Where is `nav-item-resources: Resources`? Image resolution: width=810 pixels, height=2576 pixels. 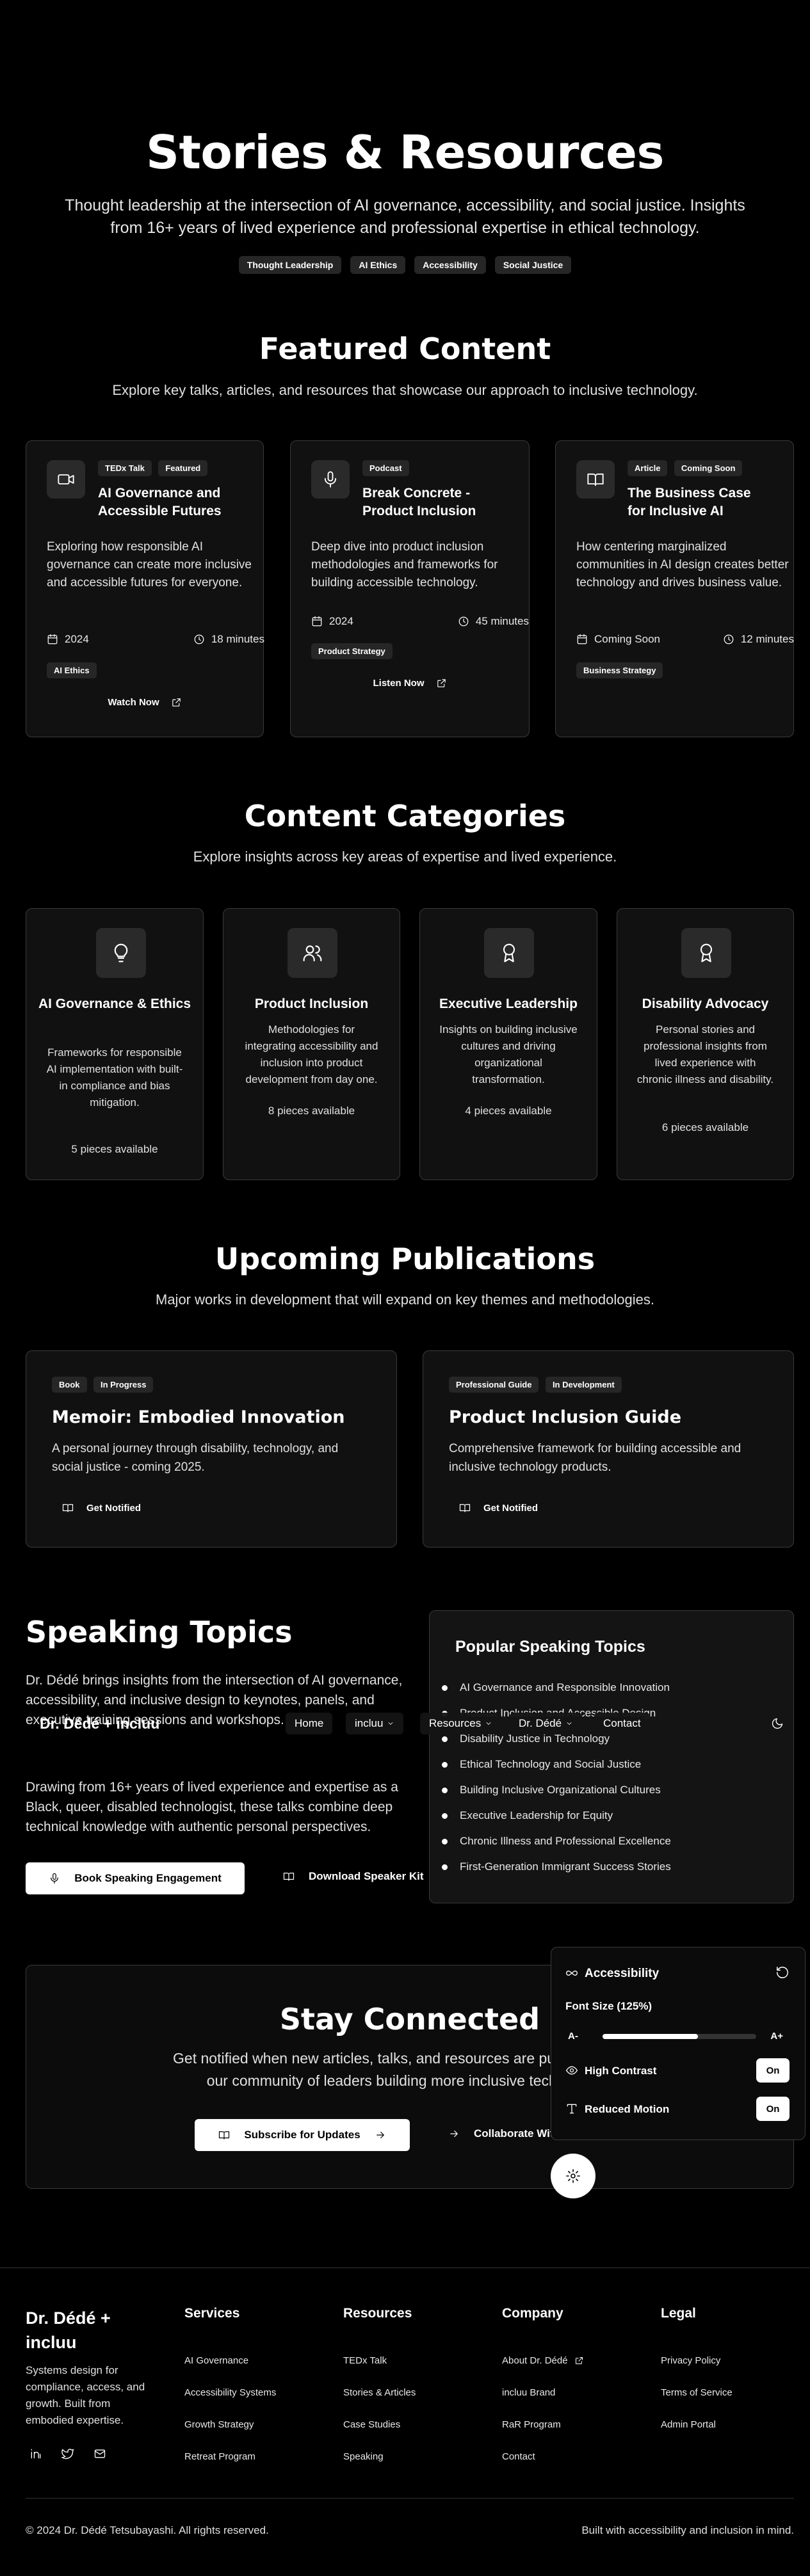 nav-item-resources: Resources is located at coordinates (461, 1723).